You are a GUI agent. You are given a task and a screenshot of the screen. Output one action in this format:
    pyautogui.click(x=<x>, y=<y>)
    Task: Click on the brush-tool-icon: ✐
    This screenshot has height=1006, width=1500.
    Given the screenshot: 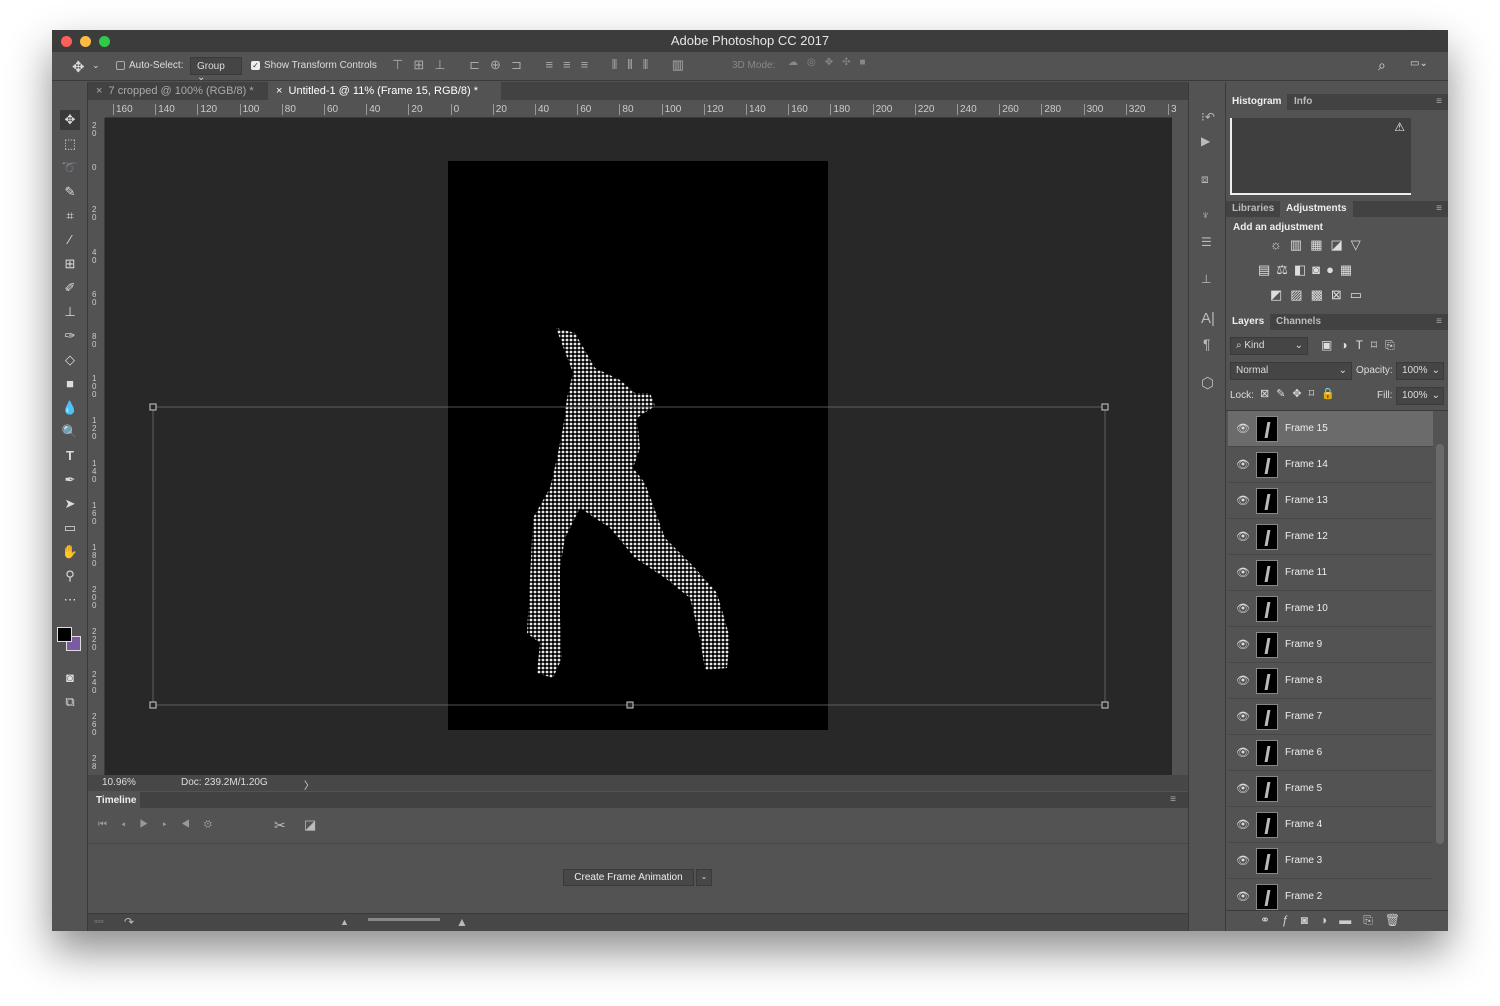 What is the action you would take?
    pyautogui.click(x=70, y=288)
    